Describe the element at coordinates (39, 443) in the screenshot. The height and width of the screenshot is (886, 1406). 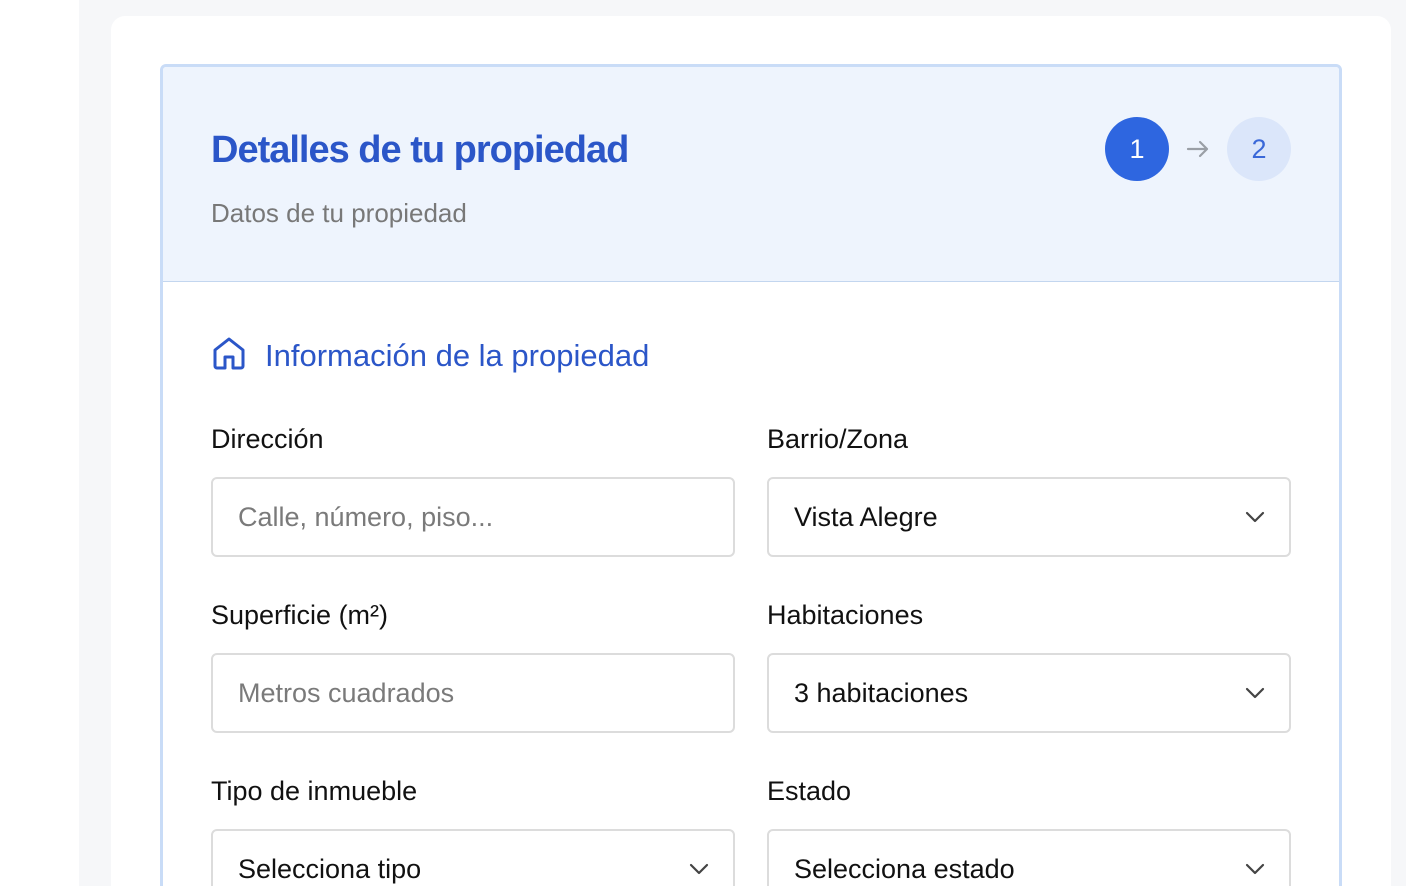
I see `left-rail` at that location.